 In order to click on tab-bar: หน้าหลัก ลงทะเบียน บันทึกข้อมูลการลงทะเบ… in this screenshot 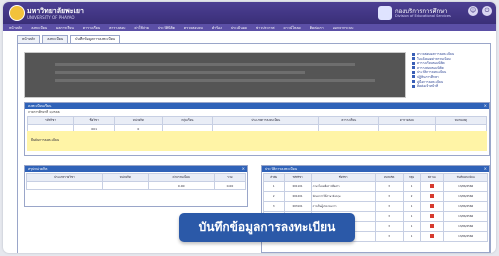, I will do `click(69, 39)`.